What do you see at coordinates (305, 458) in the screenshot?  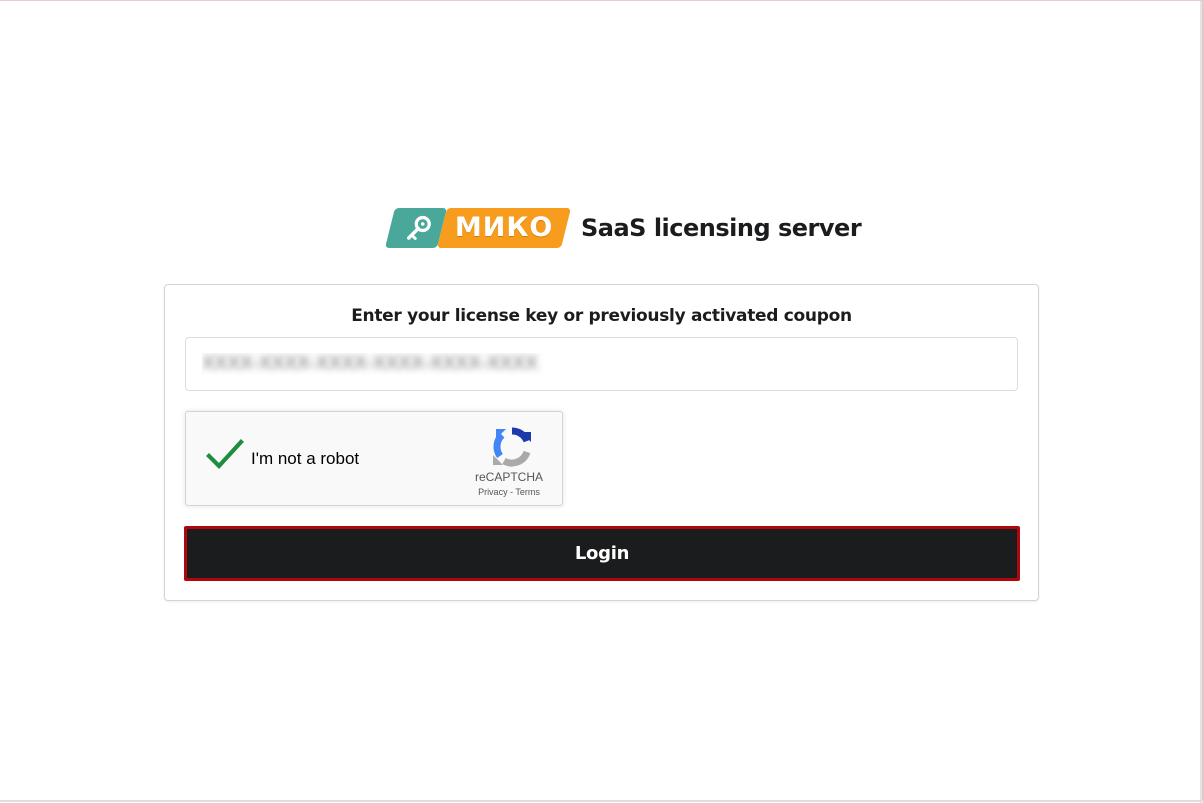 I see `recaptcha-label: I'm not a robot` at bounding box center [305, 458].